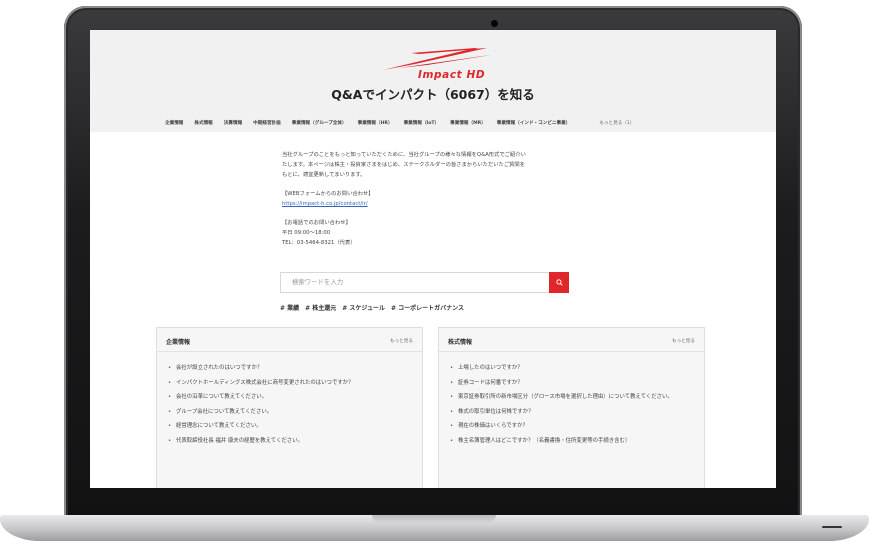 Image resolution: width=869 pixels, height=548 pixels. Describe the element at coordinates (203, 123) in the screenshot. I see `nav-item-stock: 株式情報` at that location.